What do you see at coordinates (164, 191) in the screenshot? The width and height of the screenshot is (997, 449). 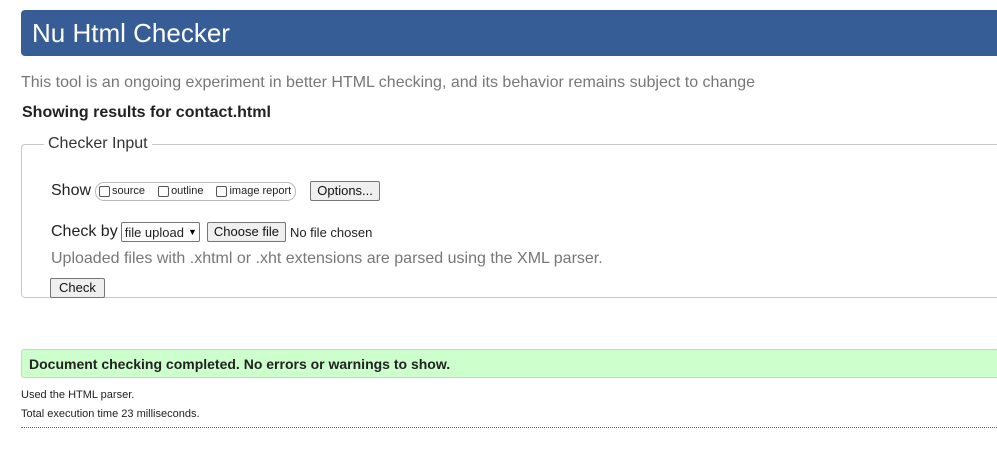 I see `outline-checkbox` at bounding box center [164, 191].